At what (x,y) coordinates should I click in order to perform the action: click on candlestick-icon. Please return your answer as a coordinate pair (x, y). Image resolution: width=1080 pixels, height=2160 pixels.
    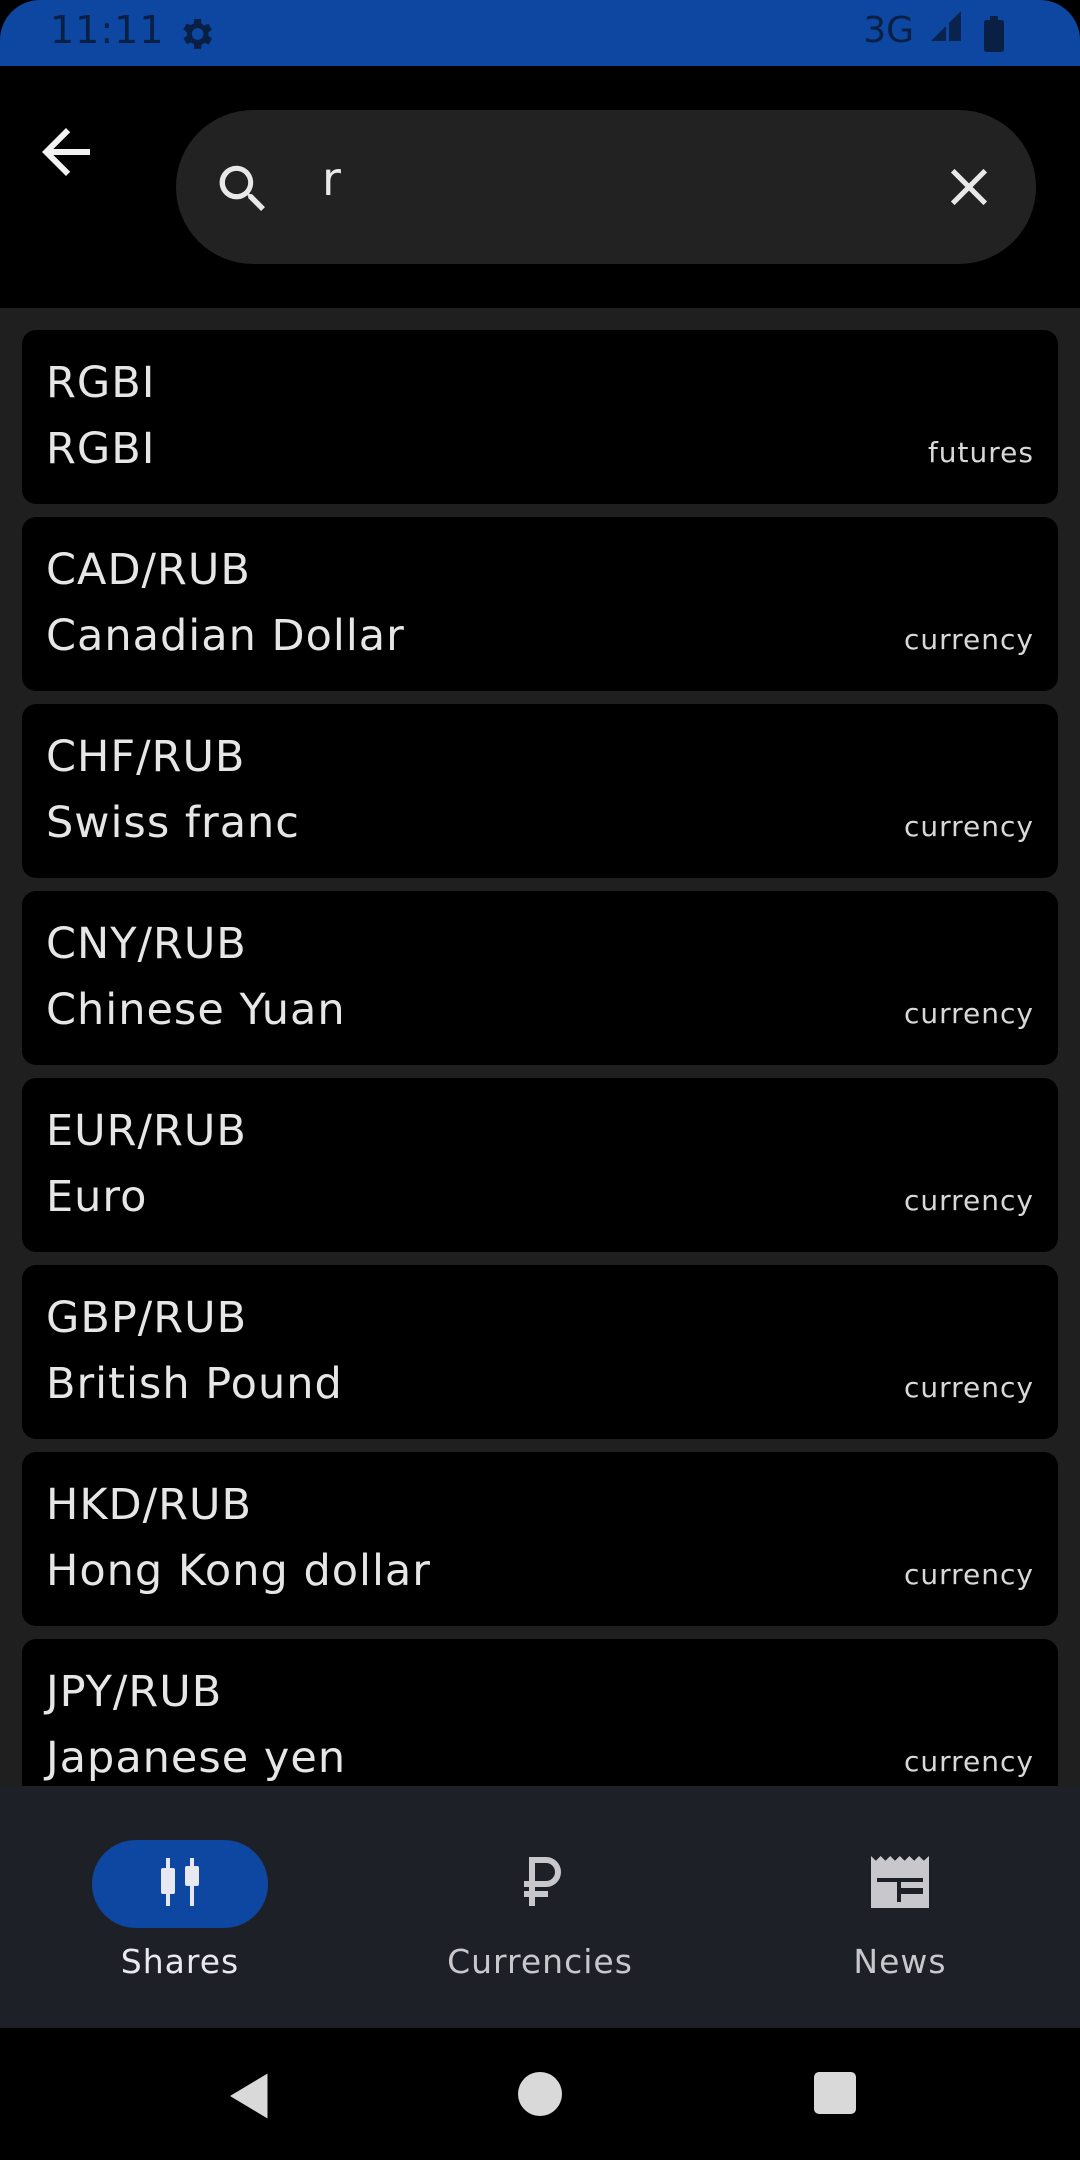
    Looking at the image, I should click on (180, 1884).